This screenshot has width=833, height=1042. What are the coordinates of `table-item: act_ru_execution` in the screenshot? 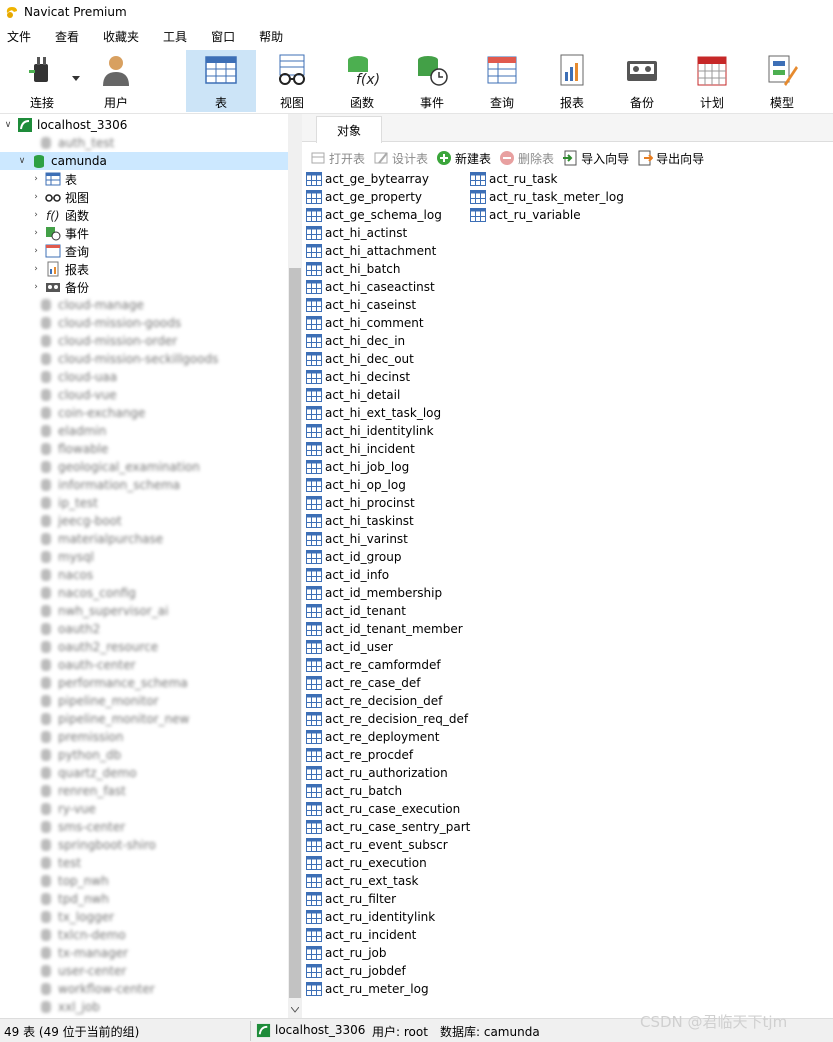 It's located at (366, 863).